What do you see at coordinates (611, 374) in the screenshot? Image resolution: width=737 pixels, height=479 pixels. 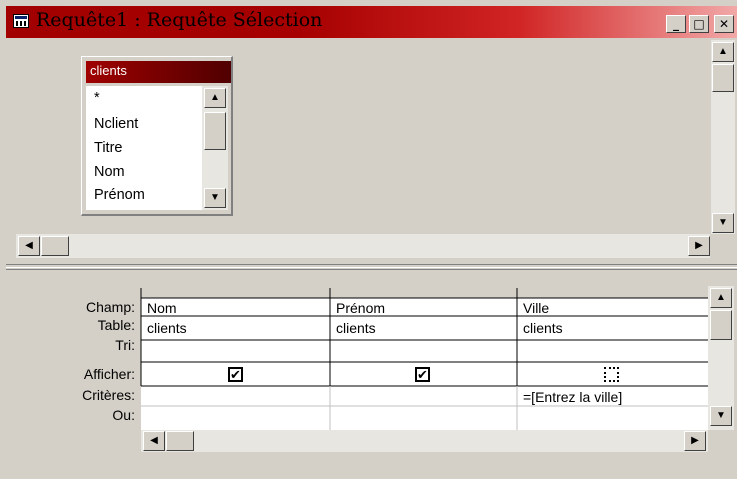 I see `afficher-checkbox` at bounding box center [611, 374].